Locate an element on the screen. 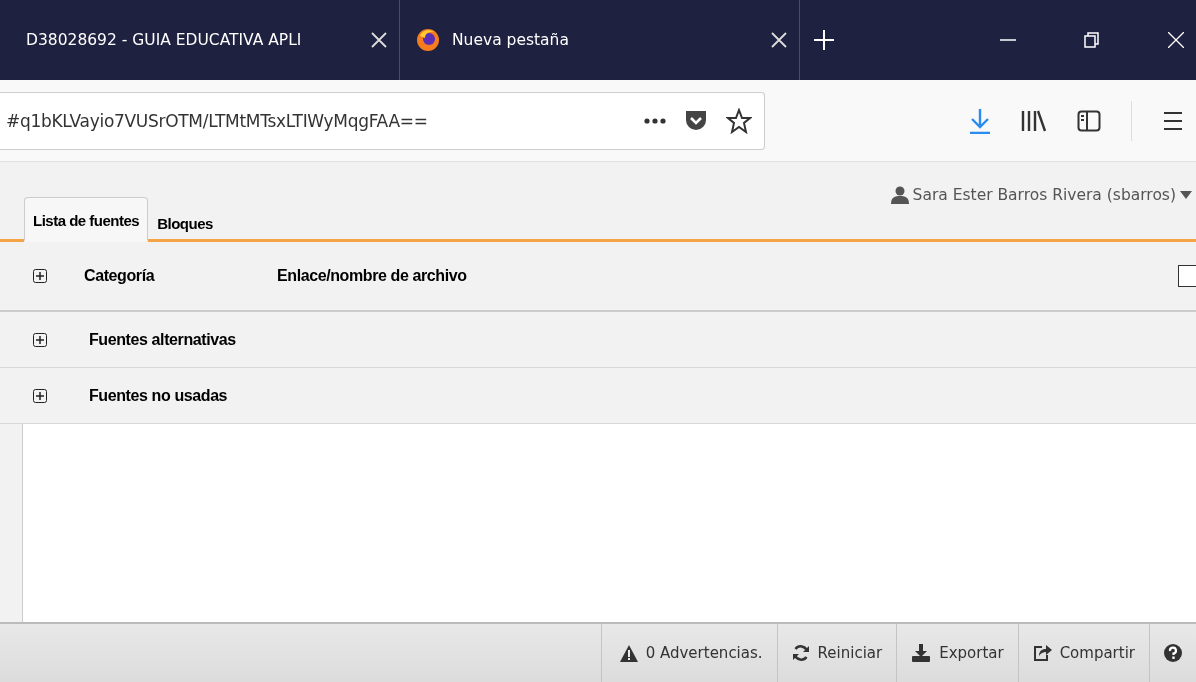 Image resolution: width=1196 pixels, height=682 pixels. tab: Bloques is located at coordinates (185, 221).